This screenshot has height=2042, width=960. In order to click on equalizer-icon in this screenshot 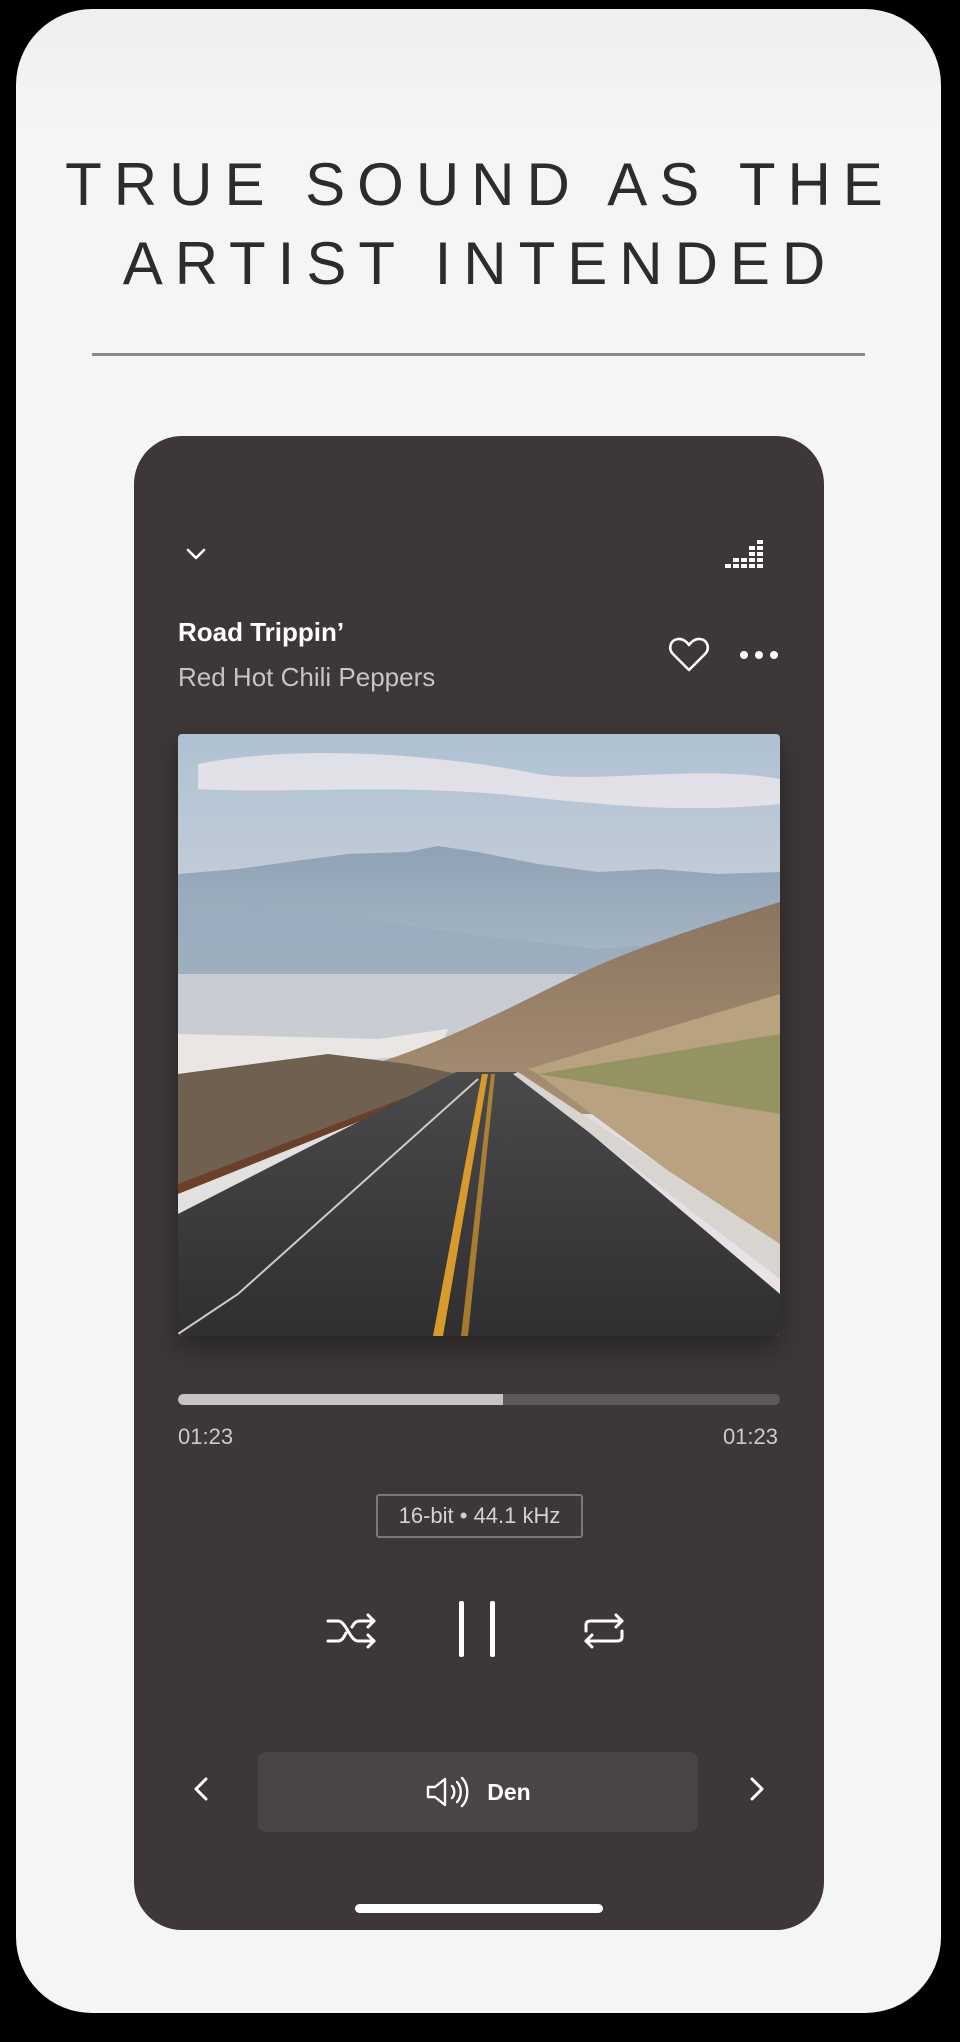, I will do `click(744, 554)`.